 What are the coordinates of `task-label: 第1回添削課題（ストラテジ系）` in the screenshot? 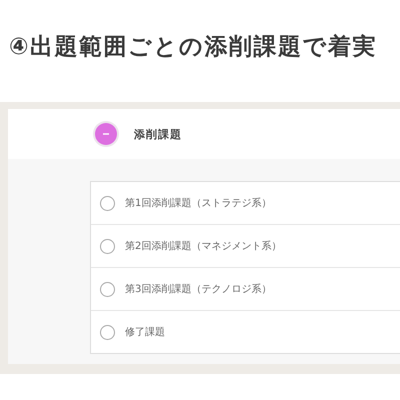 It's located at (198, 203).